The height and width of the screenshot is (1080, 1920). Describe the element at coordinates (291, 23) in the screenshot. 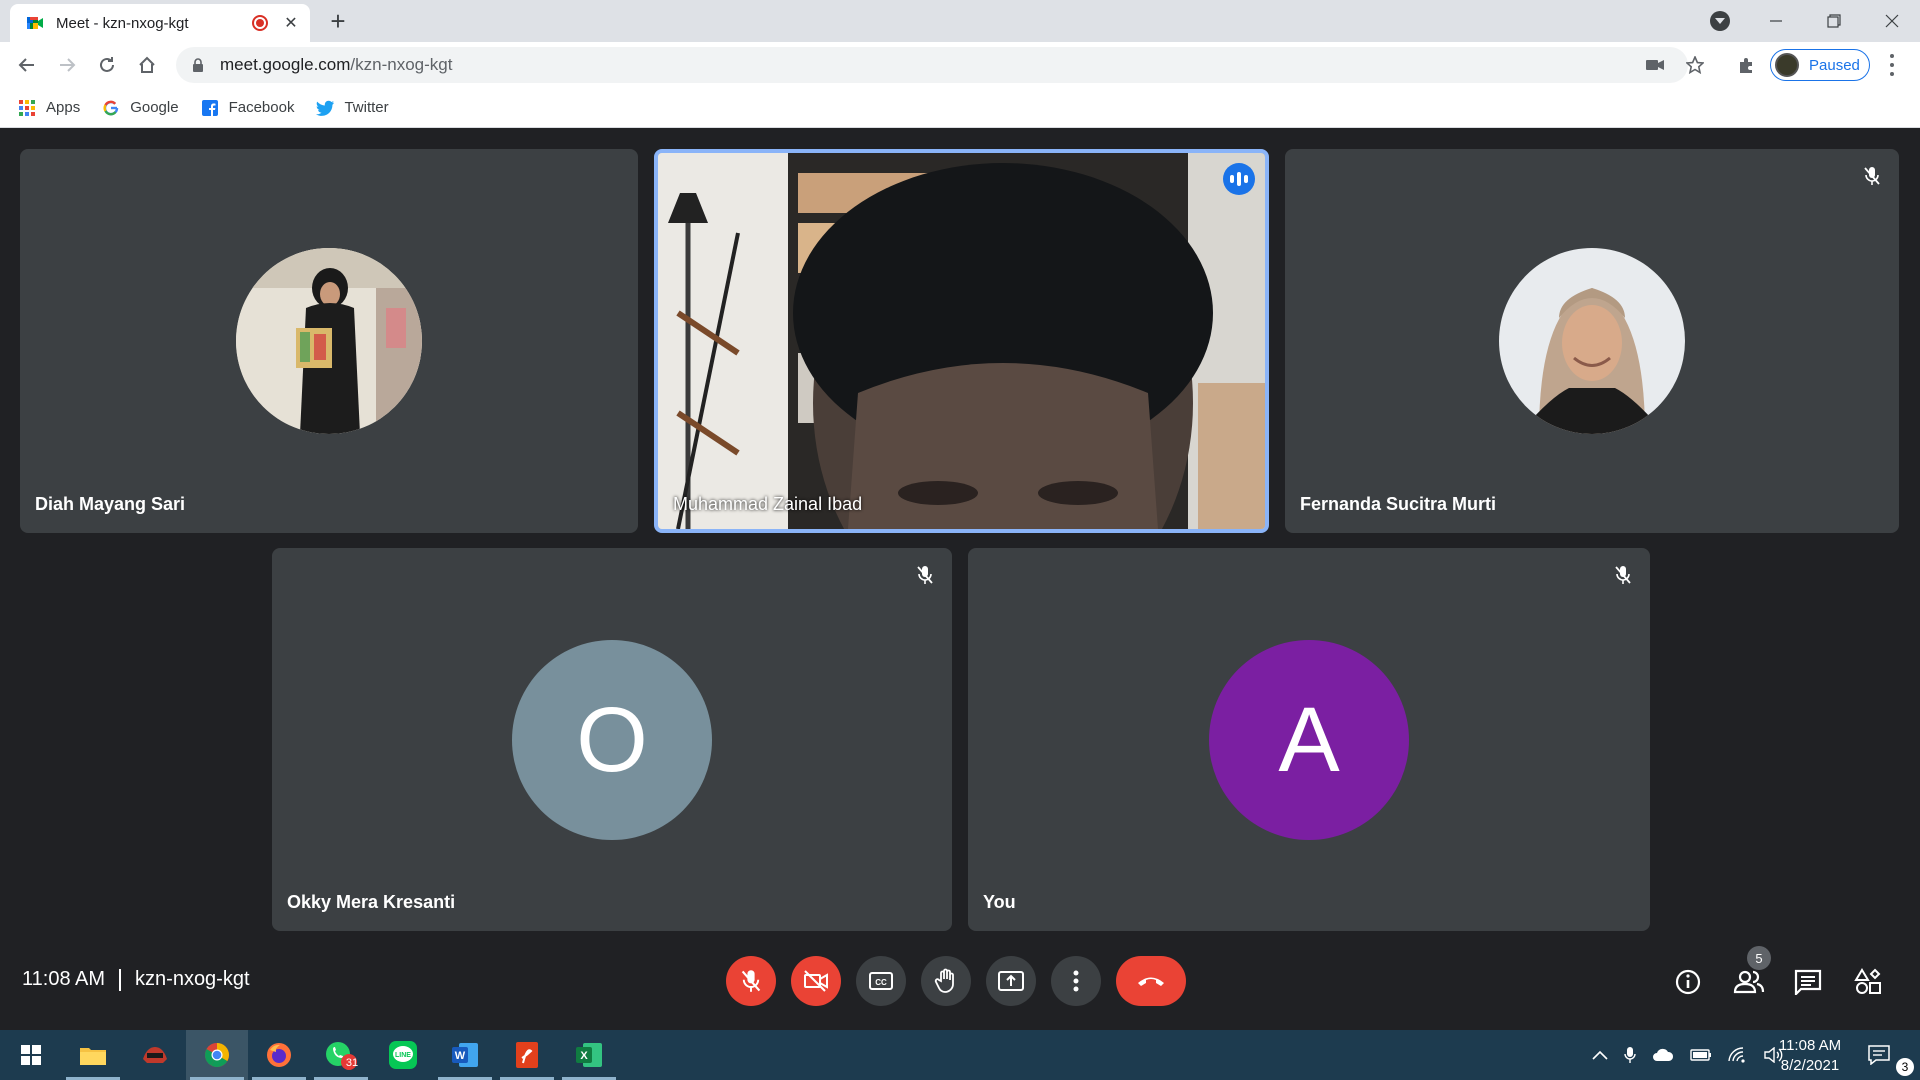

I see `close-tab-icon: ✕` at that location.